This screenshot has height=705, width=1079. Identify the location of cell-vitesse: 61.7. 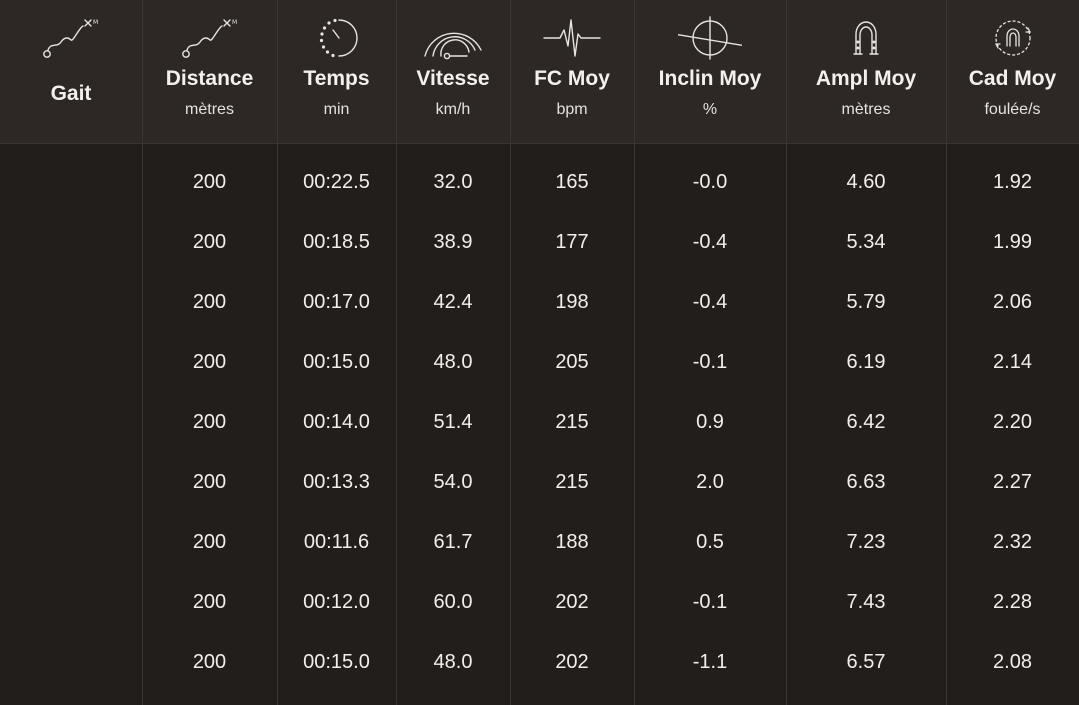
(453, 542).